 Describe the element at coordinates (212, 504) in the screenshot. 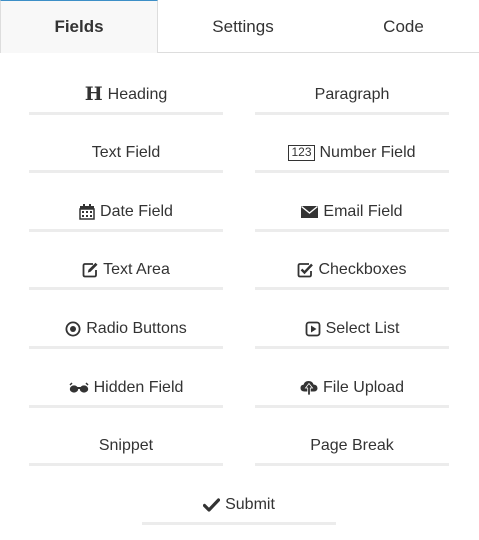

I see `checkmark-icon` at that location.